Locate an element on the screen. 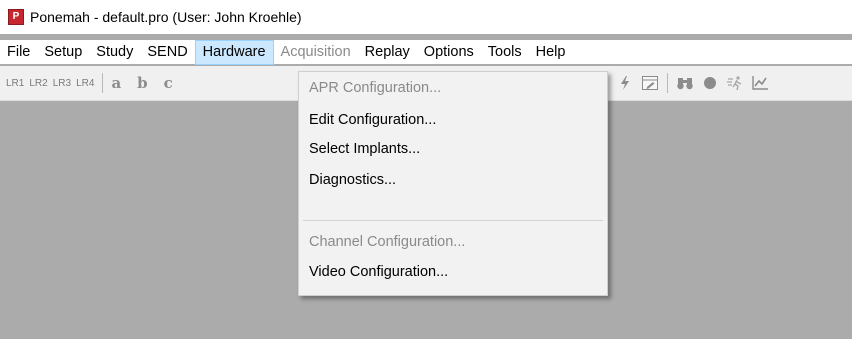 The height and width of the screenshot is (339, 852). menu-study: Study is located at coordinates (114, 52).